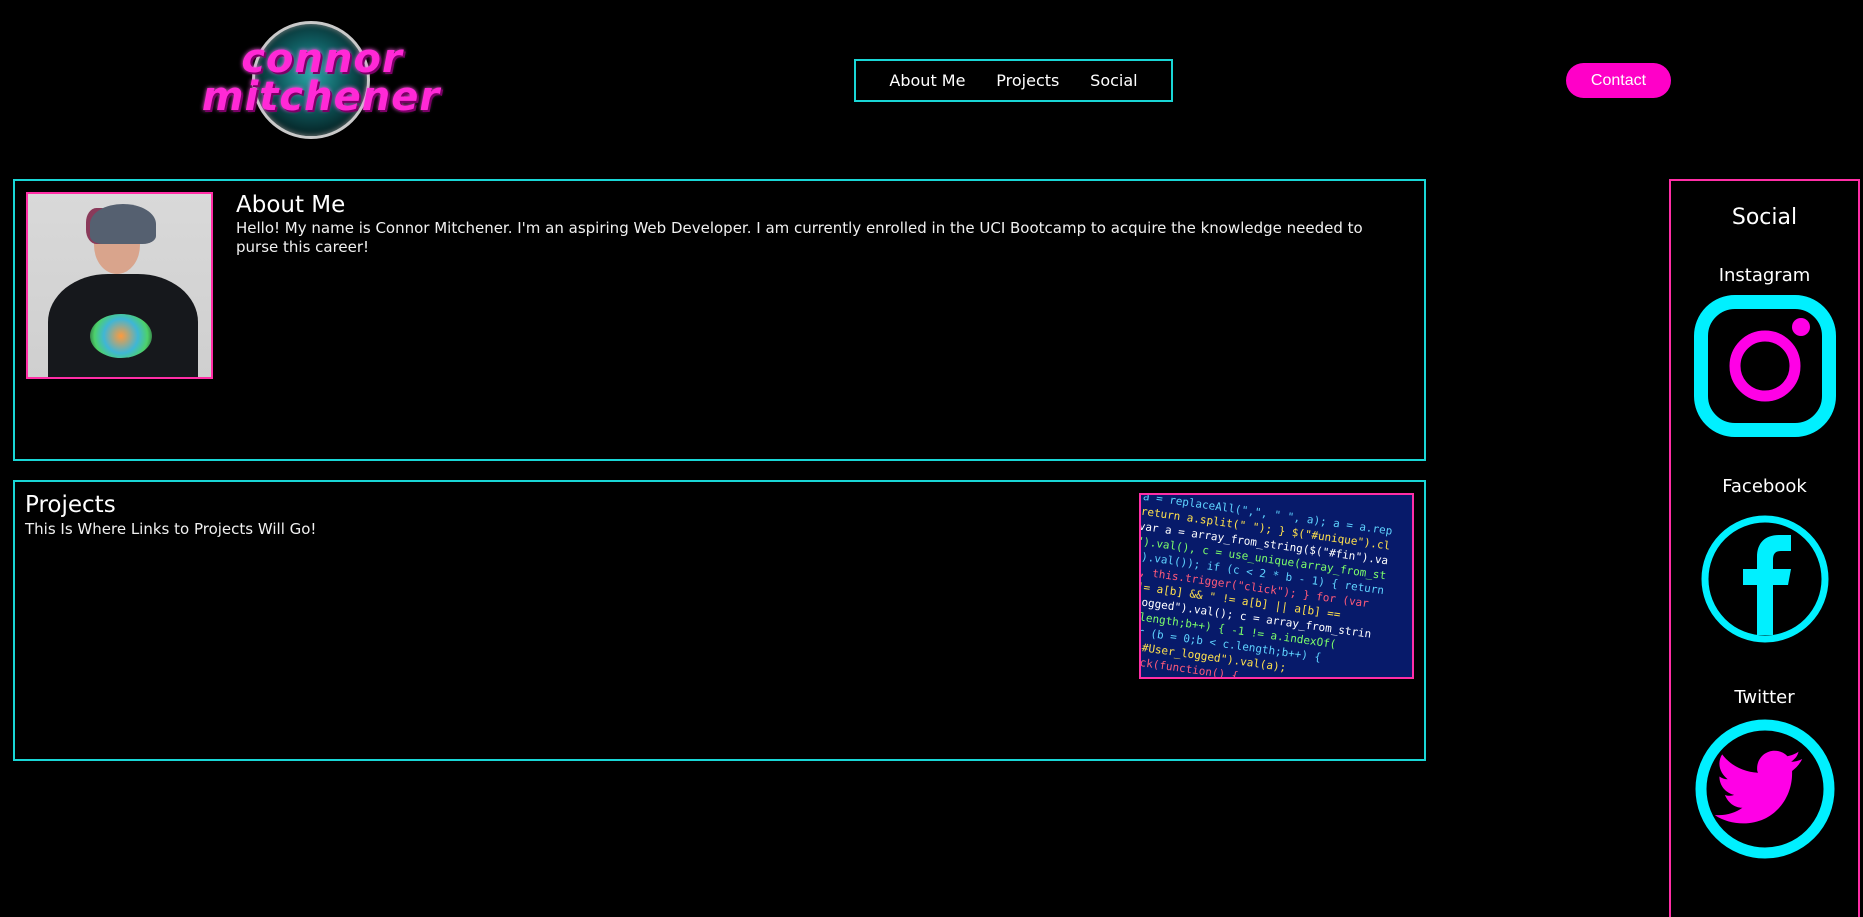  Describe the element at coordinates (927, 80) in the screenshot. I see `nav-link-about-me: About Me` at that location.